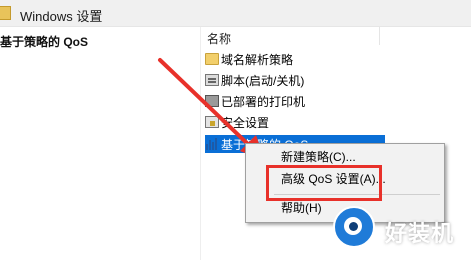  What do you see at coordinates (324, 183) in the screenshot?
I see `annotation-highlight-box` at bounding box center [324, 183].